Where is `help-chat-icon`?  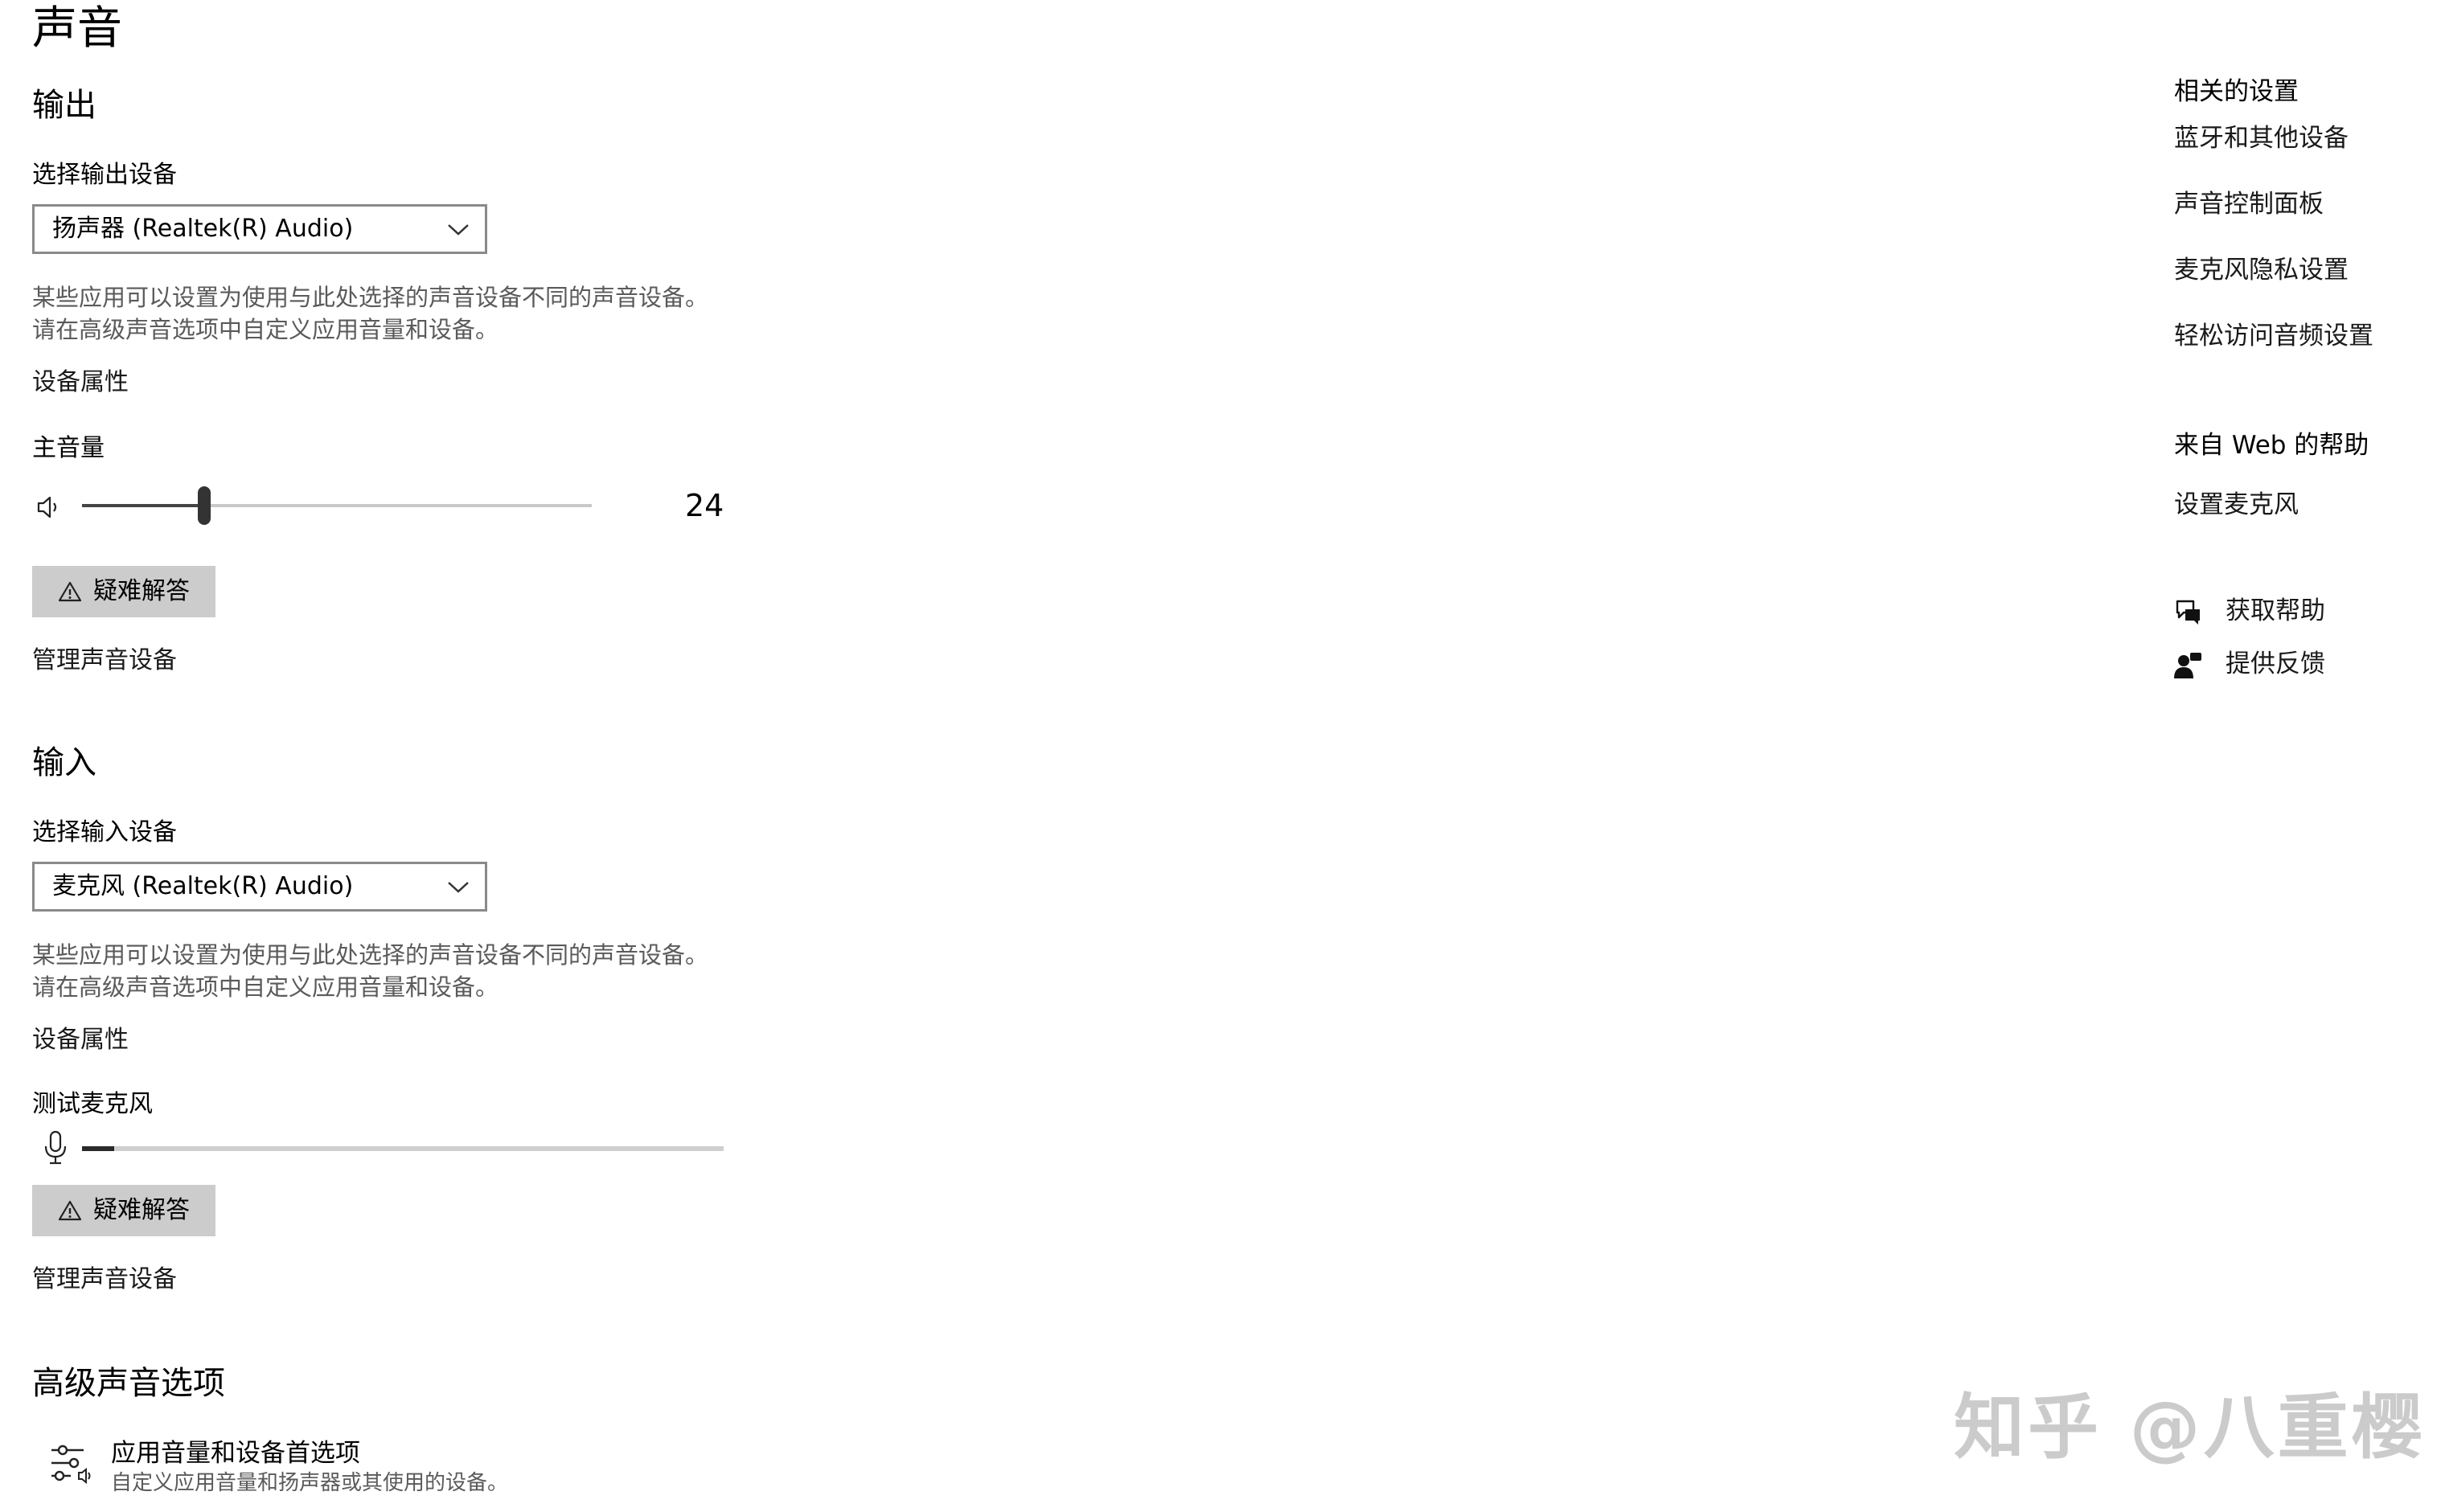 help-chat-icon is located at coordinates (2188, 612).